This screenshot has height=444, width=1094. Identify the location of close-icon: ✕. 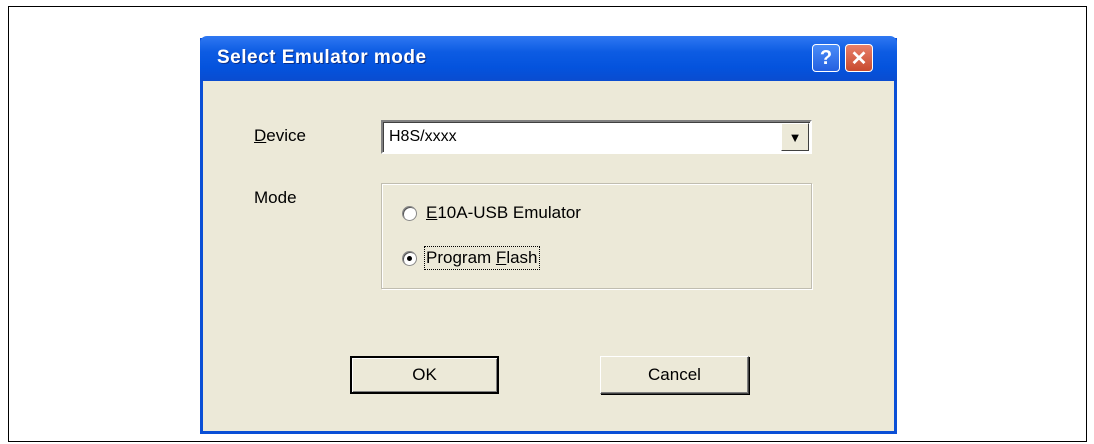
(859, 58).